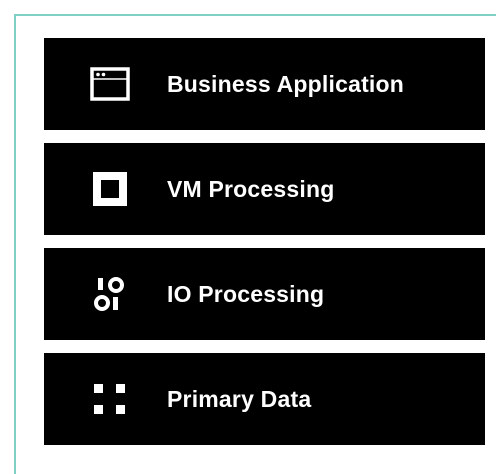 This screenshot has width=501, height=474. I want to click on square-icon, so click(110, 189).